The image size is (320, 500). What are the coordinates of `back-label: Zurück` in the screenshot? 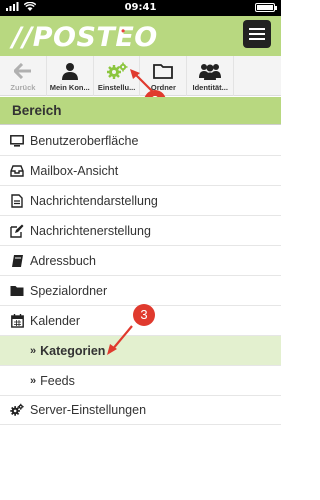 It's located at (23, 87).